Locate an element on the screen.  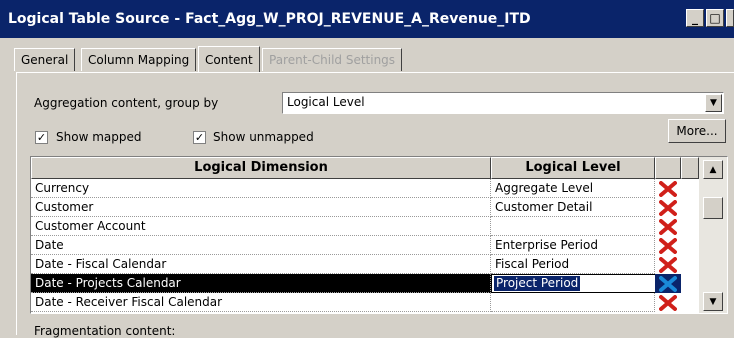
vertical-scrollbar: ▲ ▼ is located at coordinates (713, 235).